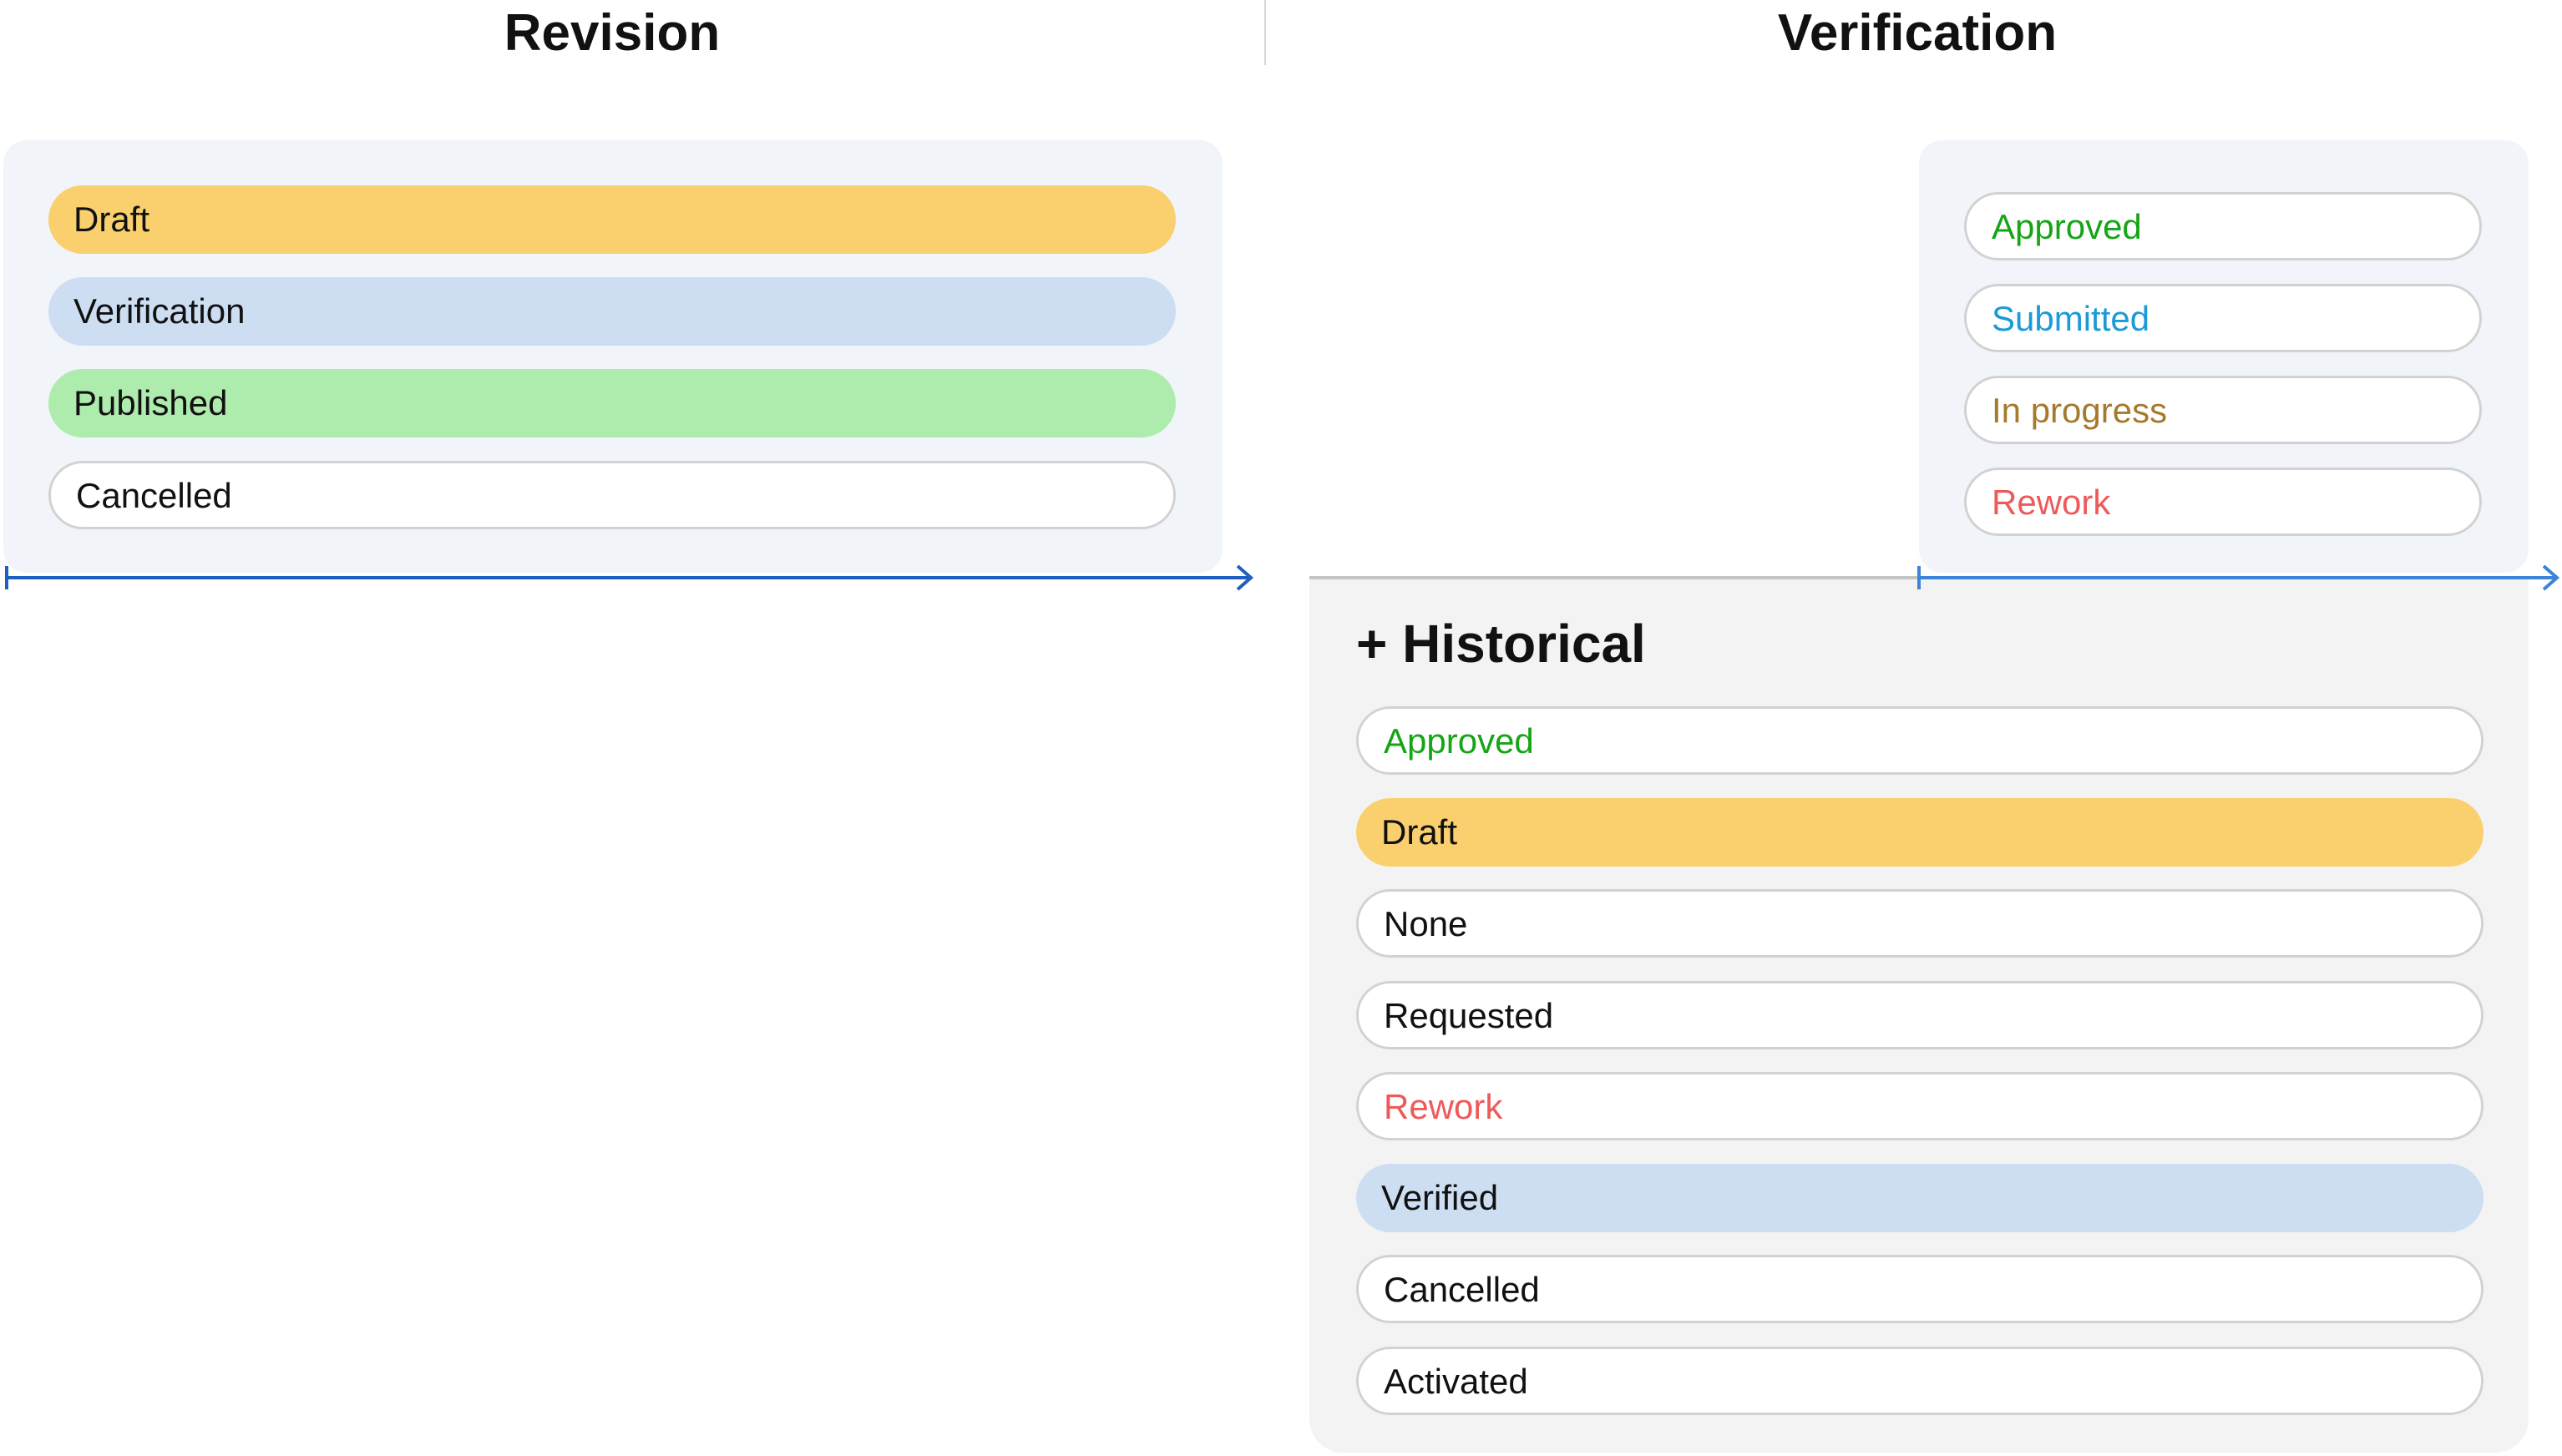 The width and height of the screenshot is (2562, 1456). Describe the element at coordinates (629, 577) in the screenshot. I see `revision-timeline-arrow` at that location.